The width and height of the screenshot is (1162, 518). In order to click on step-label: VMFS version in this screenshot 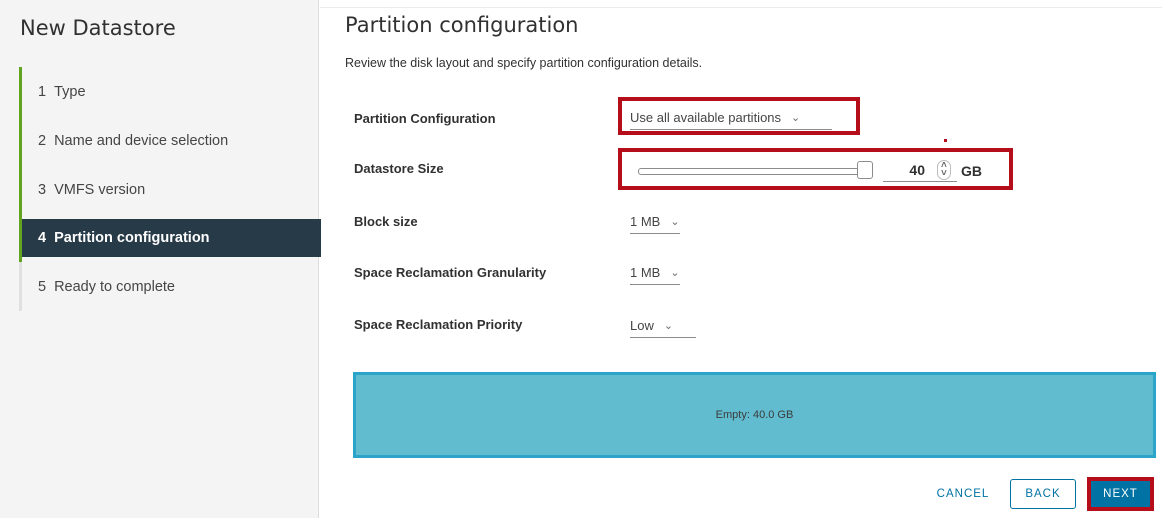, I will do `click(100, 189)`.